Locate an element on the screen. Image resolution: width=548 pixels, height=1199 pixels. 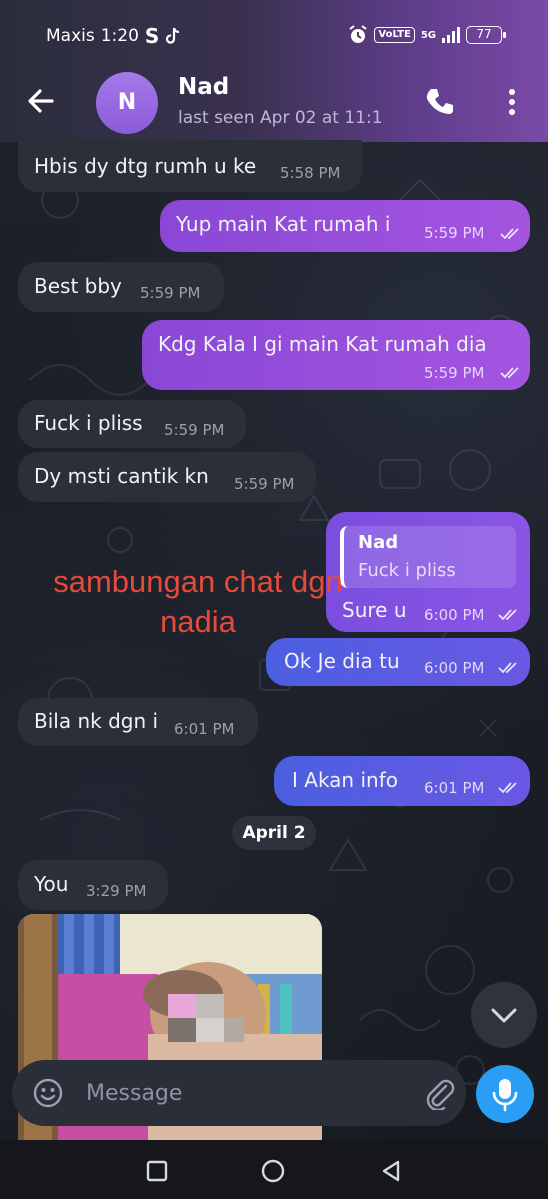
message-bubble-outgoing: Kdg Kala I gi main Kat rumah dia 5:59 PM is located at coordinates (336, 355).